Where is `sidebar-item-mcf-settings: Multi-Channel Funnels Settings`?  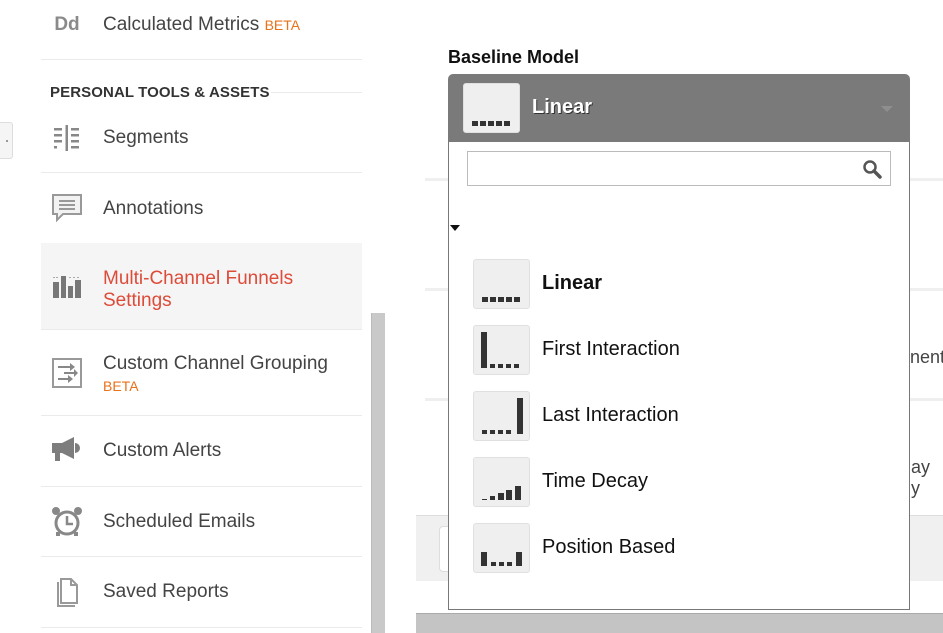
sidebar-item-mcf-settings: Multi-Channel Funnels Settings is located at coordinates (201, 286).